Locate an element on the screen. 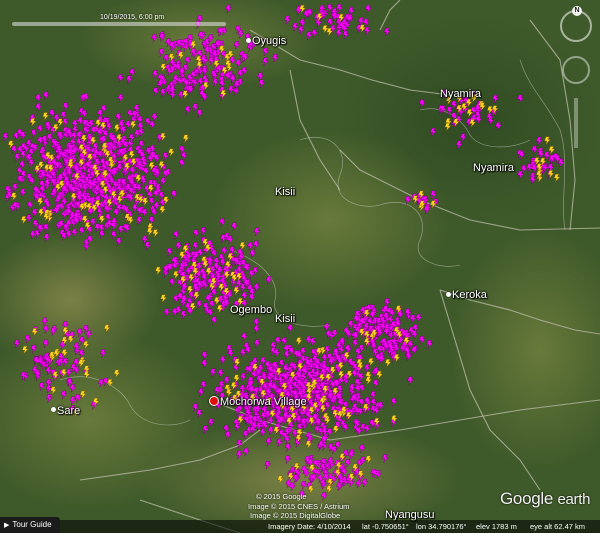 This screenshot has height=533, width=600. imagery-date: Imagery Date: 4/10/2014 is located at coordinates (309, 526).